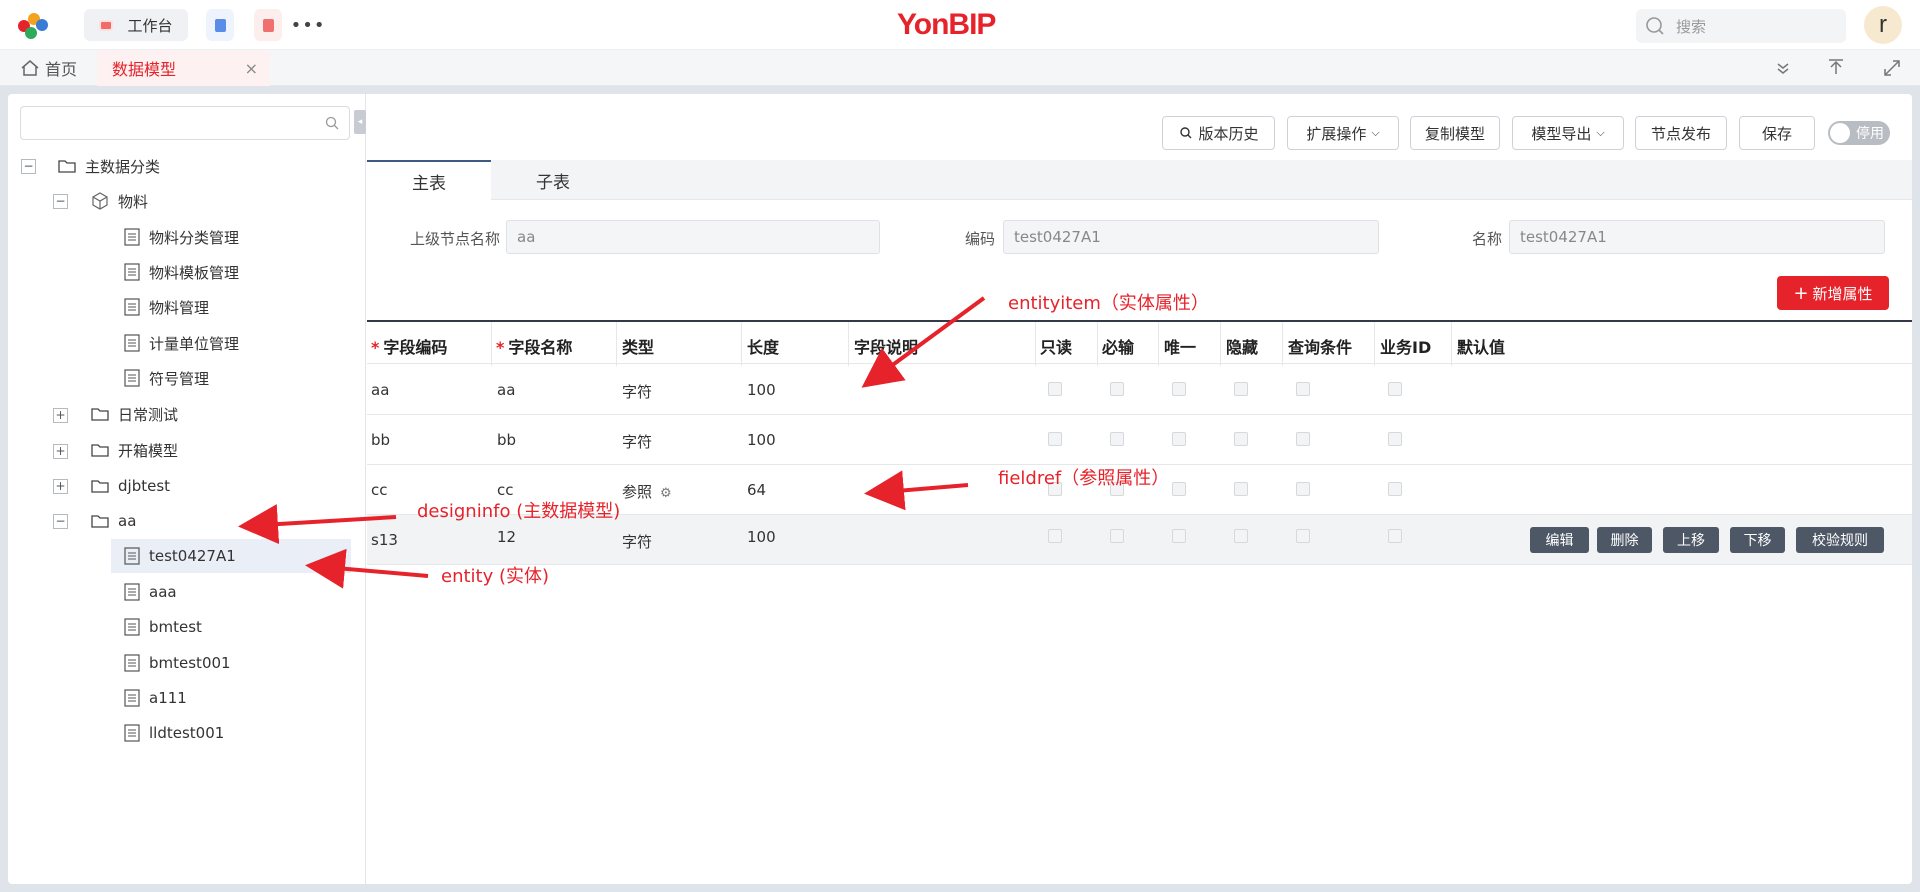 This screenshot has height=892, width=1920. I want to click on annotation-designinfo: designinfo (主数据模型), so click(519, 511).